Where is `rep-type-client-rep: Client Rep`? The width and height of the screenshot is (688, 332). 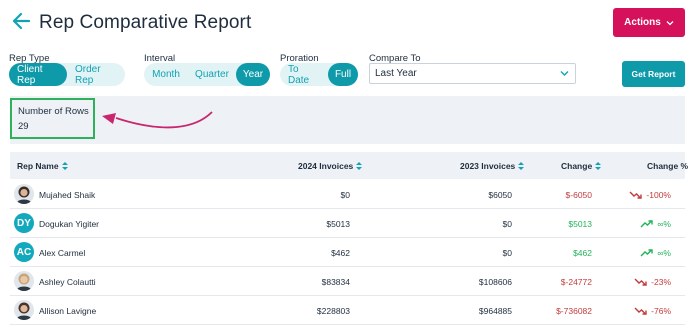
rep-type-client-rep: Client Rep is located at coordinates (38, 74).